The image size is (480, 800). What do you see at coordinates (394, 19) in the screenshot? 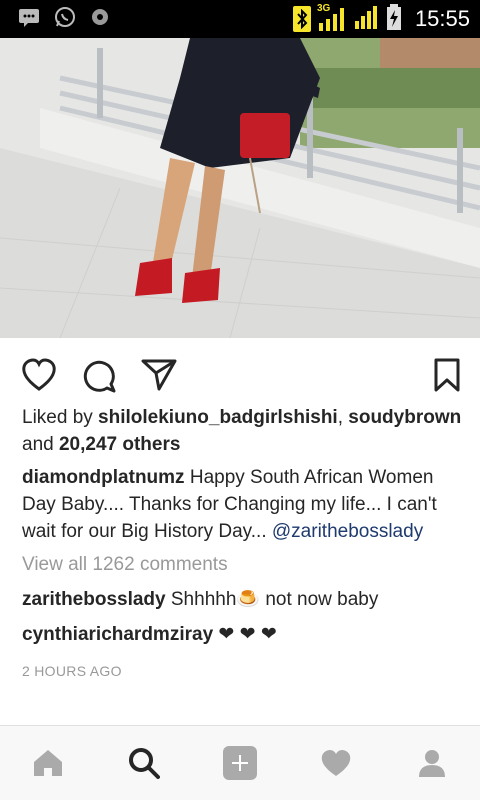
I see `battery-icon` at bounding box center [394, 19].